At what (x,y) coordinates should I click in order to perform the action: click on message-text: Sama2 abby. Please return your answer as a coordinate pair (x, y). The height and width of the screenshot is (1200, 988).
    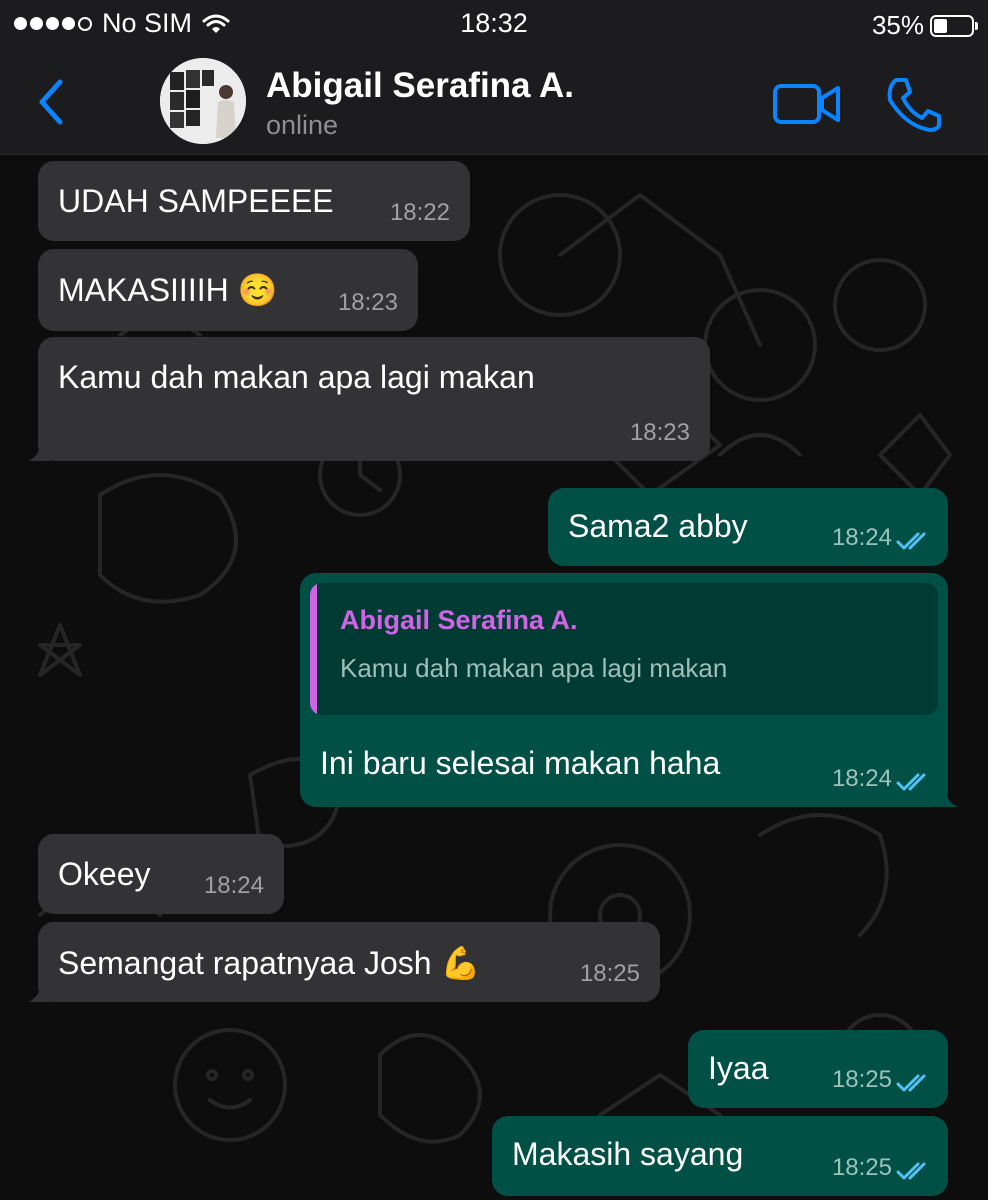
    Looking at the image, I should click on (658, 526).